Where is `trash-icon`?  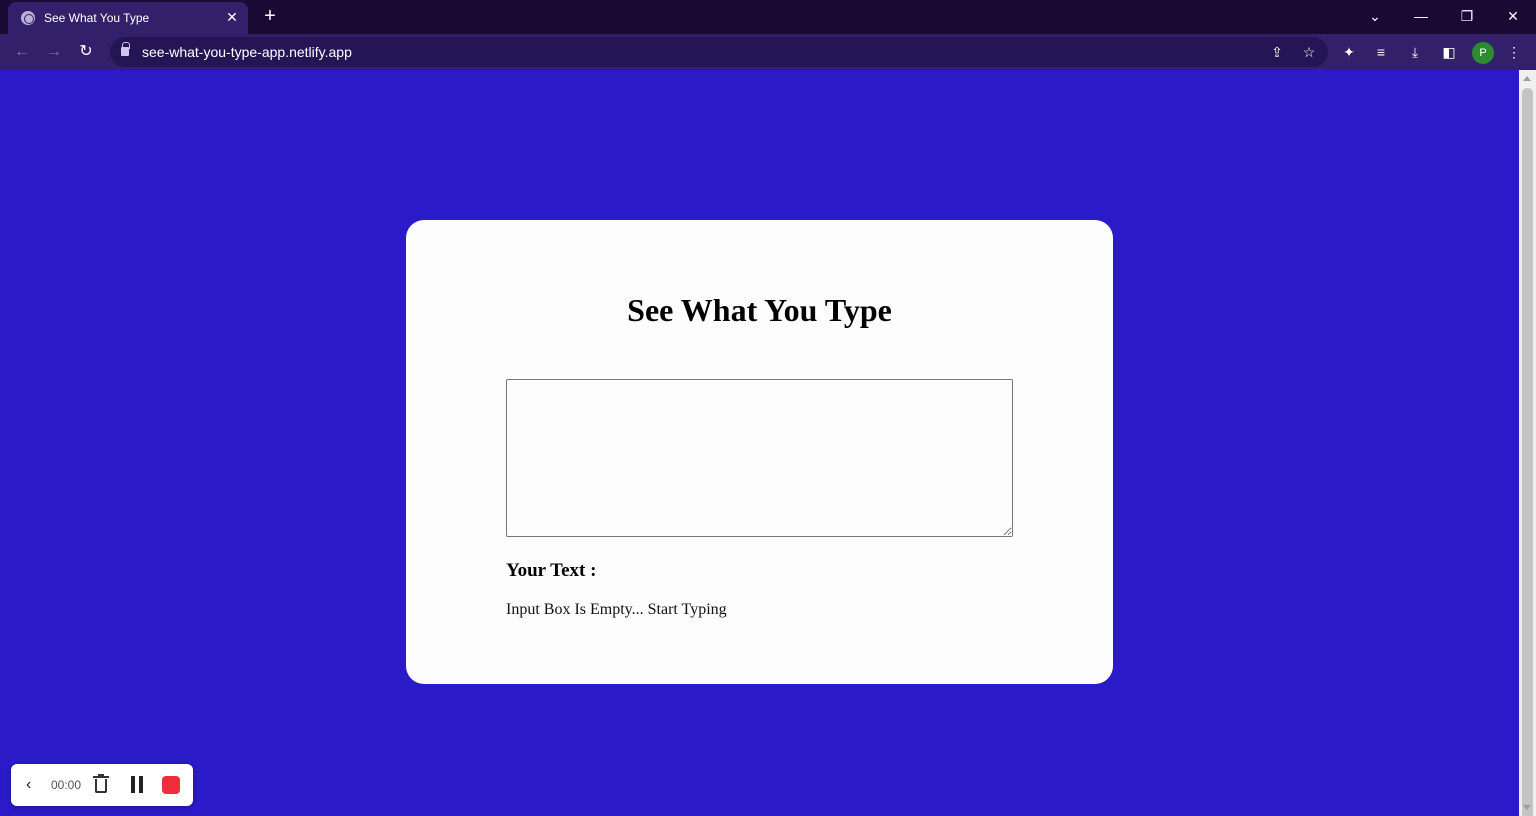
trash-icon is located at coordinates (101, 784).